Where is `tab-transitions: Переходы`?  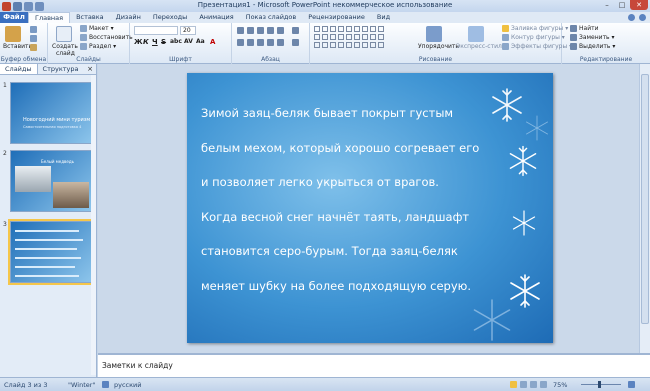 tab-transitions: Переходы is located at coordinates (170, 17).